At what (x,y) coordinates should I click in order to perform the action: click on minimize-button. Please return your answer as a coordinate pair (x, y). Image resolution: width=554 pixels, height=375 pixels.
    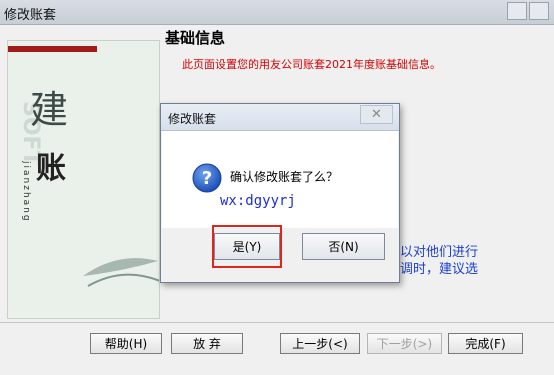
    Looking at the image, I should click on (517, 11).